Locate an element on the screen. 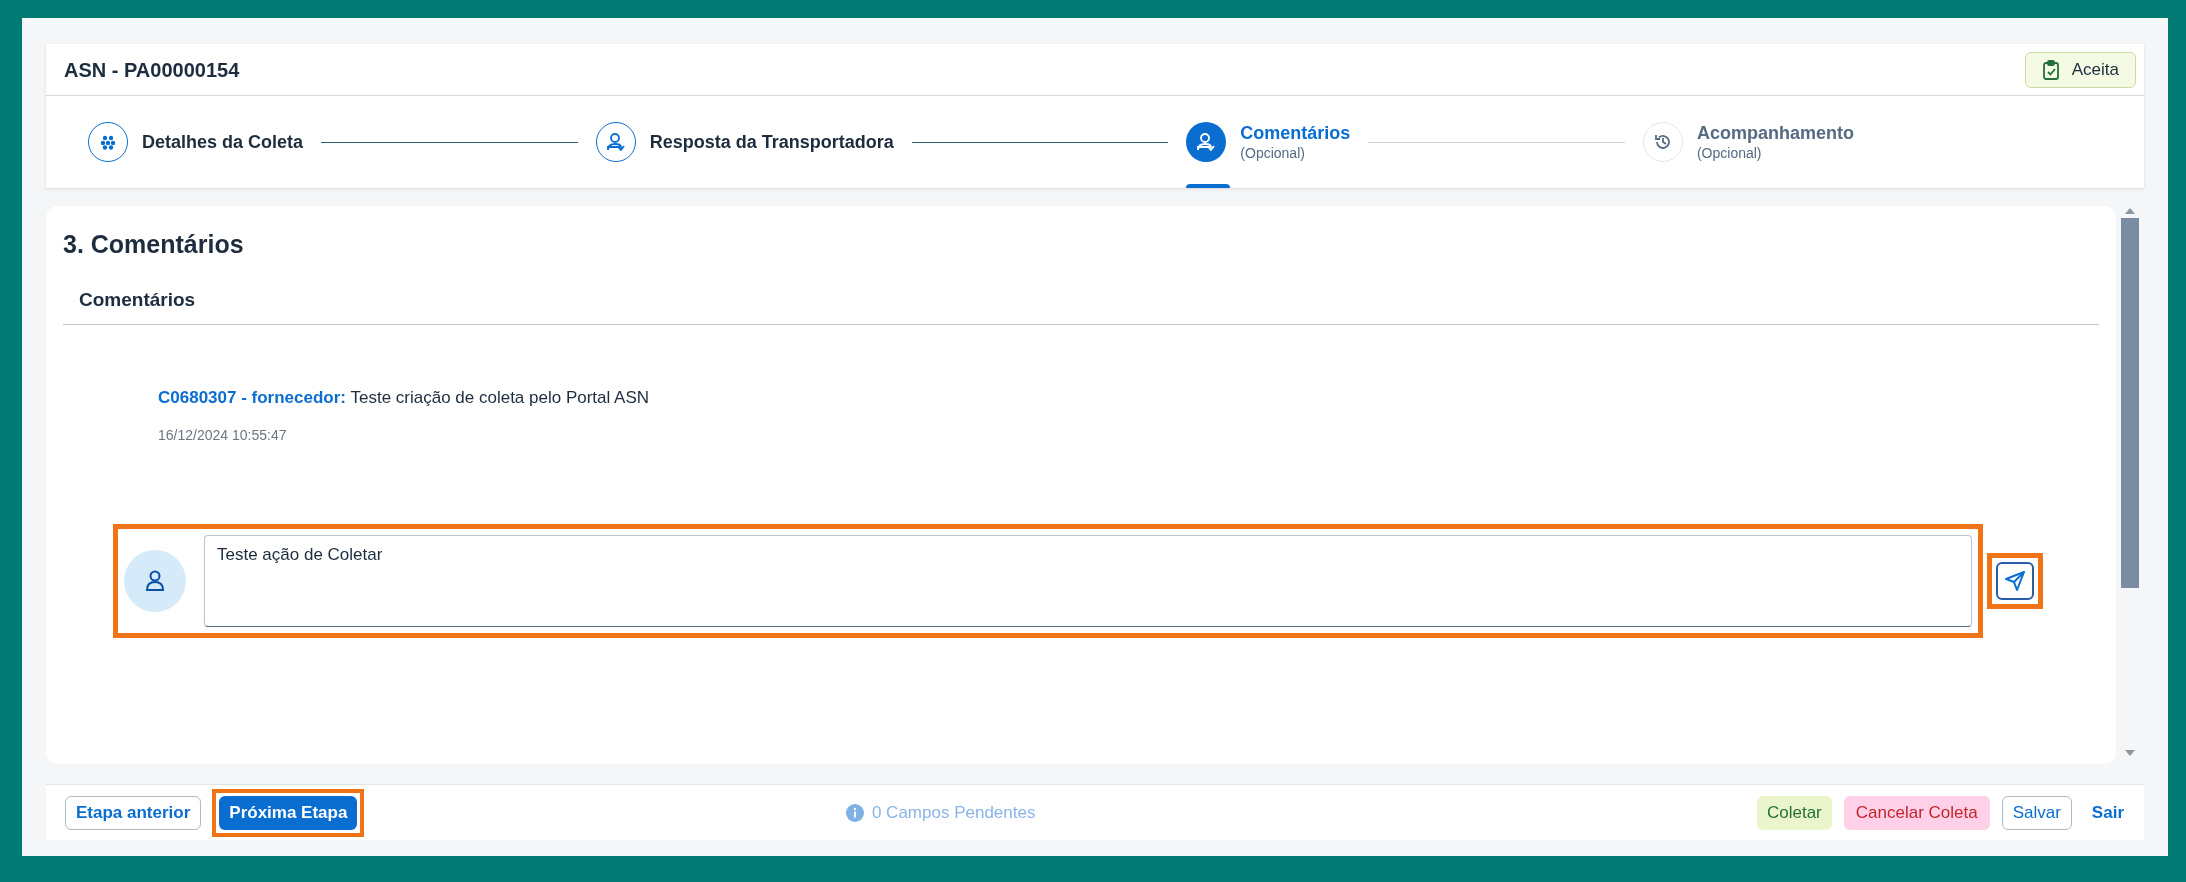 This screenshot has width=2186, height=882. send-button is located at coordinates (2015, 580).